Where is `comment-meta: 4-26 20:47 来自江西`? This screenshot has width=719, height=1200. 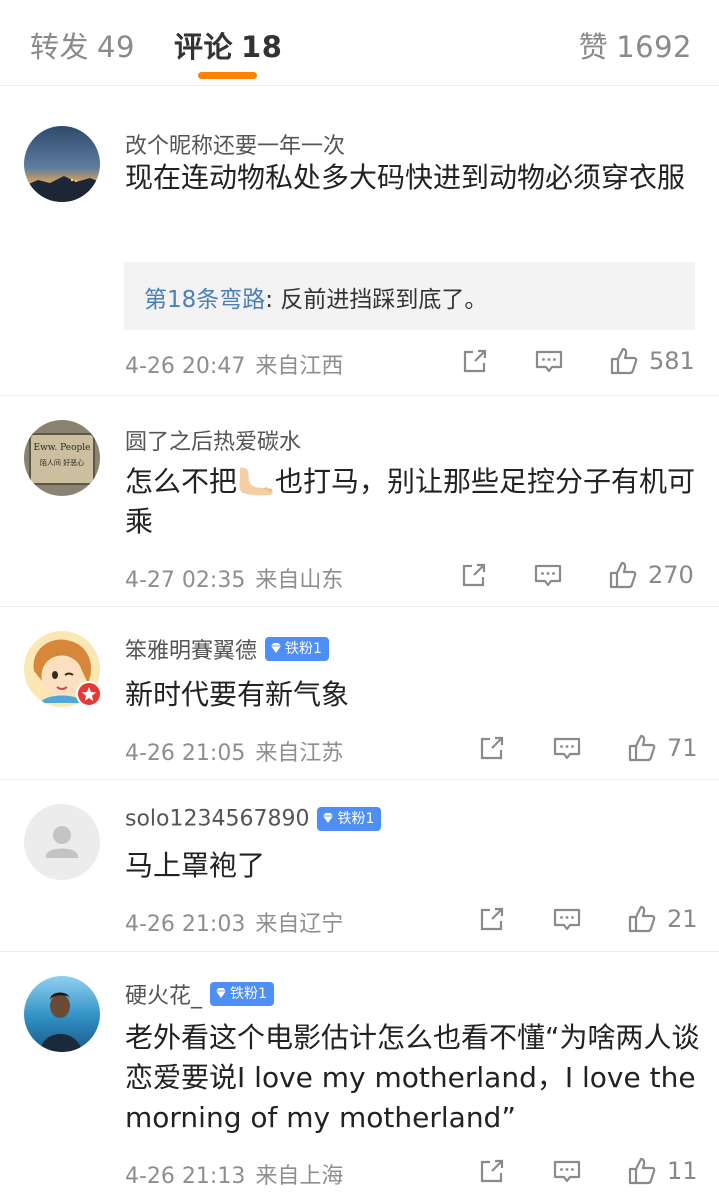 comment-meta: 4-26 20:47 来自江西 is located at coordinates (234, 364).